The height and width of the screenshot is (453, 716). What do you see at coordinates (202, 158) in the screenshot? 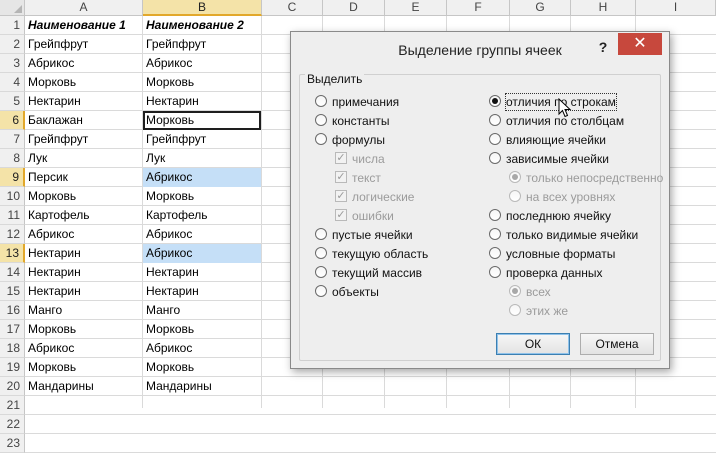
I see `cell-b8: Лук` at bounding box center [202, 158].